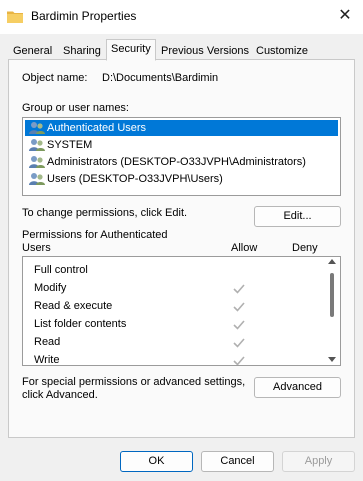 The width and height of the screenshot is (363, 481). What do you see at coordinates (55, 78) in the screenshot?
I see `object-name-label: Object name:` at bounding box center [55, 78].